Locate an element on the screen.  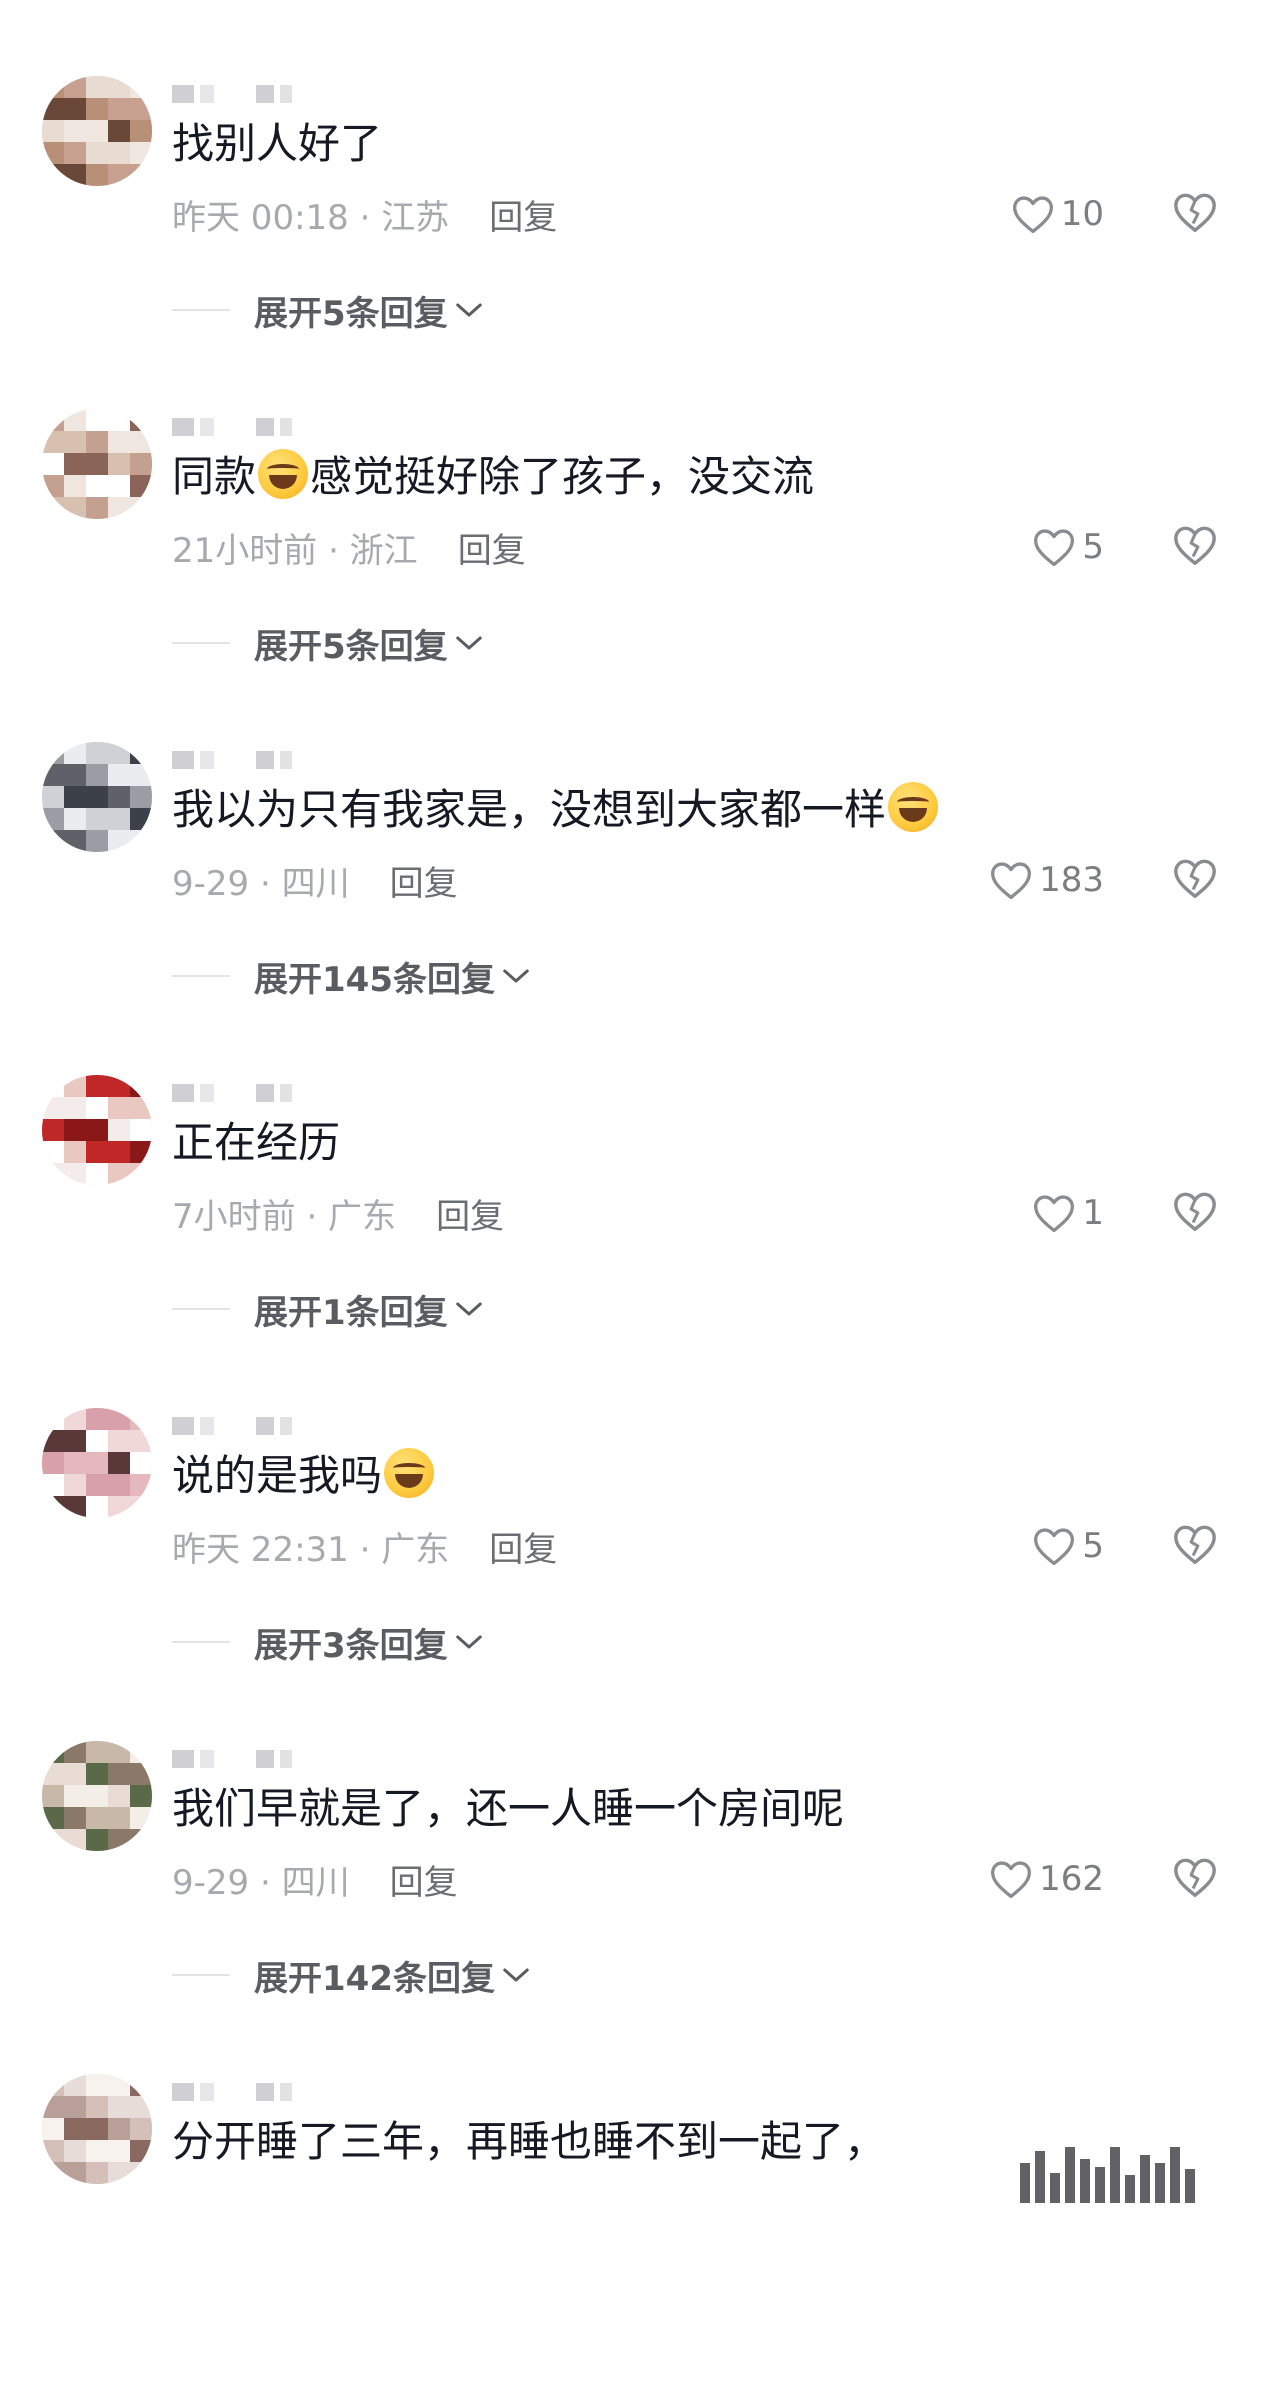
laughing-emoji-icon is located at coordinates (283, 474).